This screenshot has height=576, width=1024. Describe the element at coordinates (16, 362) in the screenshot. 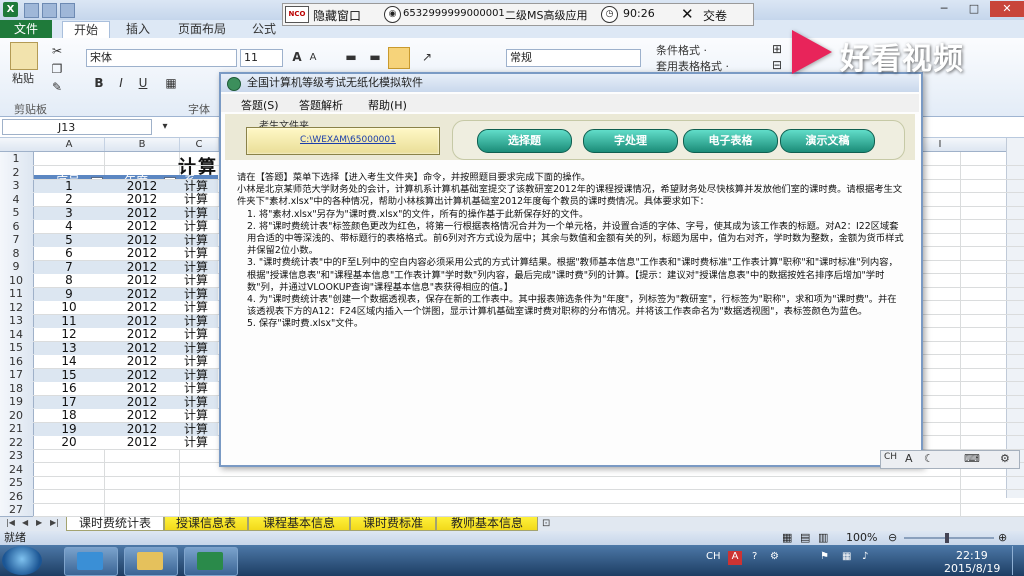

I see `row-header: 16` at that location.